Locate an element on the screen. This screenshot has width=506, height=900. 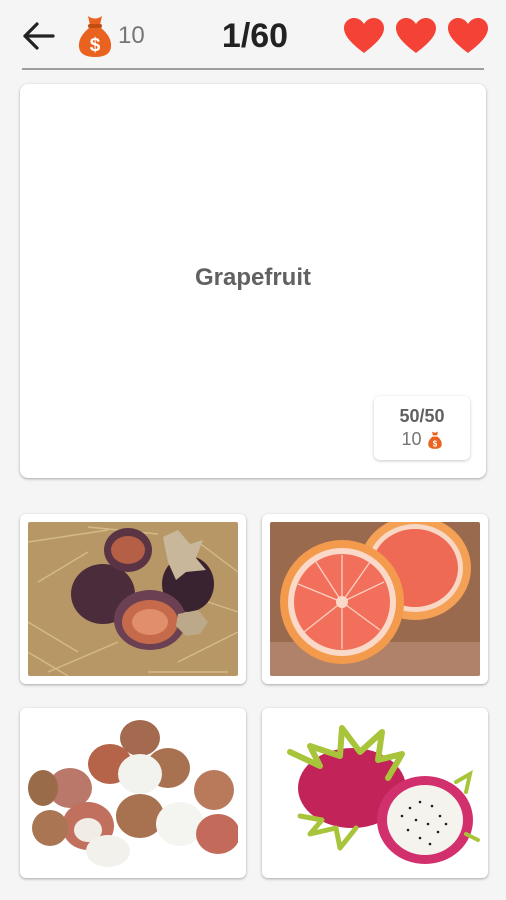
figs-image is located at coordinates (133, 599).